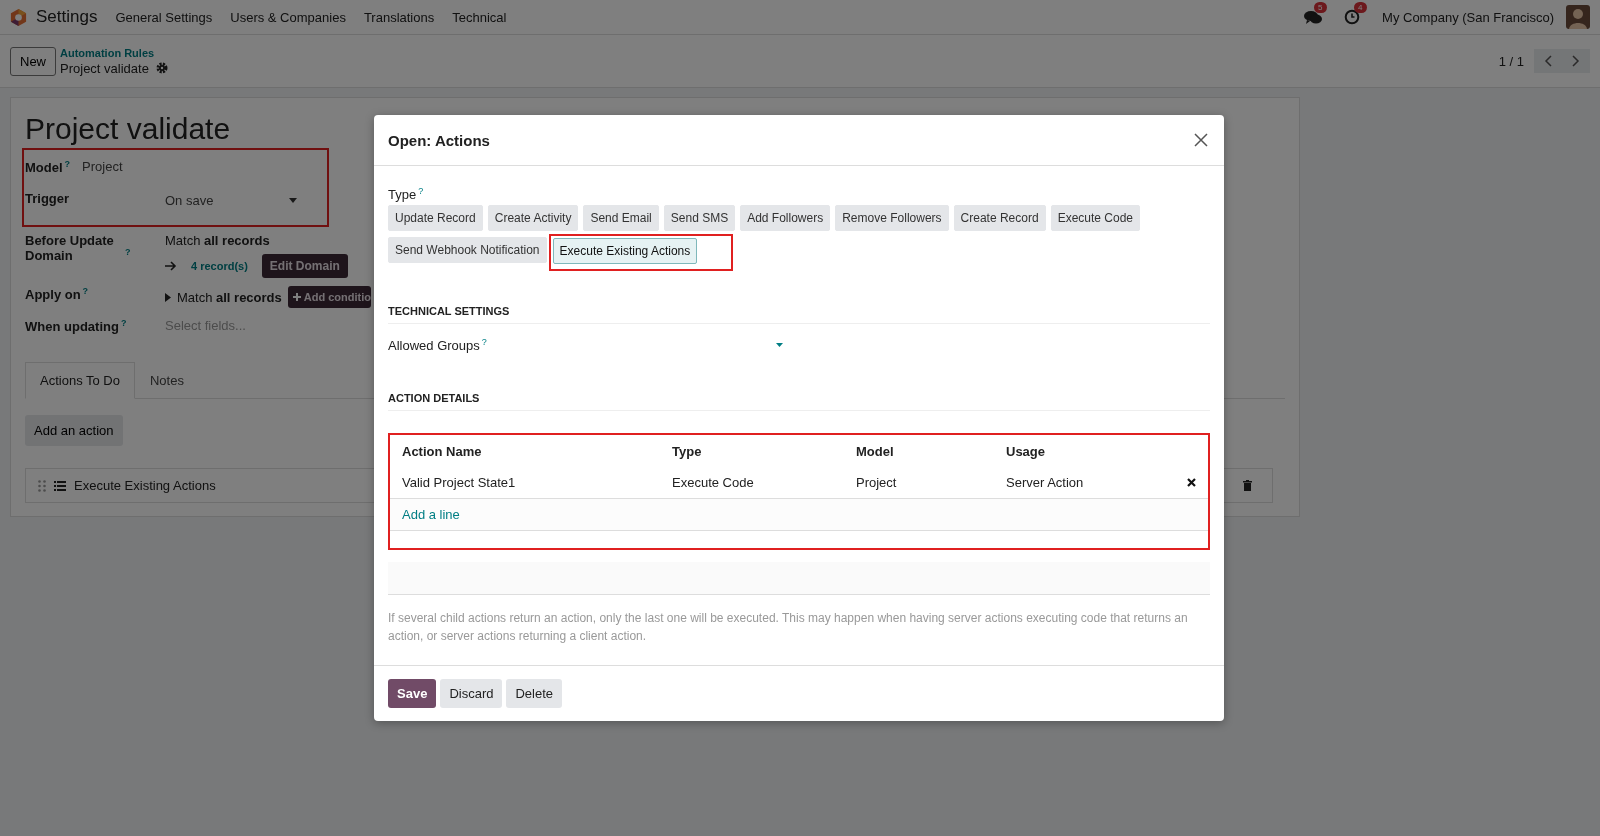 The height and width of the screenshot is (836, 1600). I want to click on type-option: Add Followers, so click(785, 218).